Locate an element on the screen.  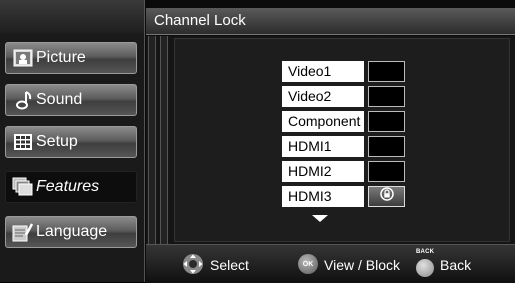
channel-row-hdmi1: HDMI1 is located at coordinates (346, 146).